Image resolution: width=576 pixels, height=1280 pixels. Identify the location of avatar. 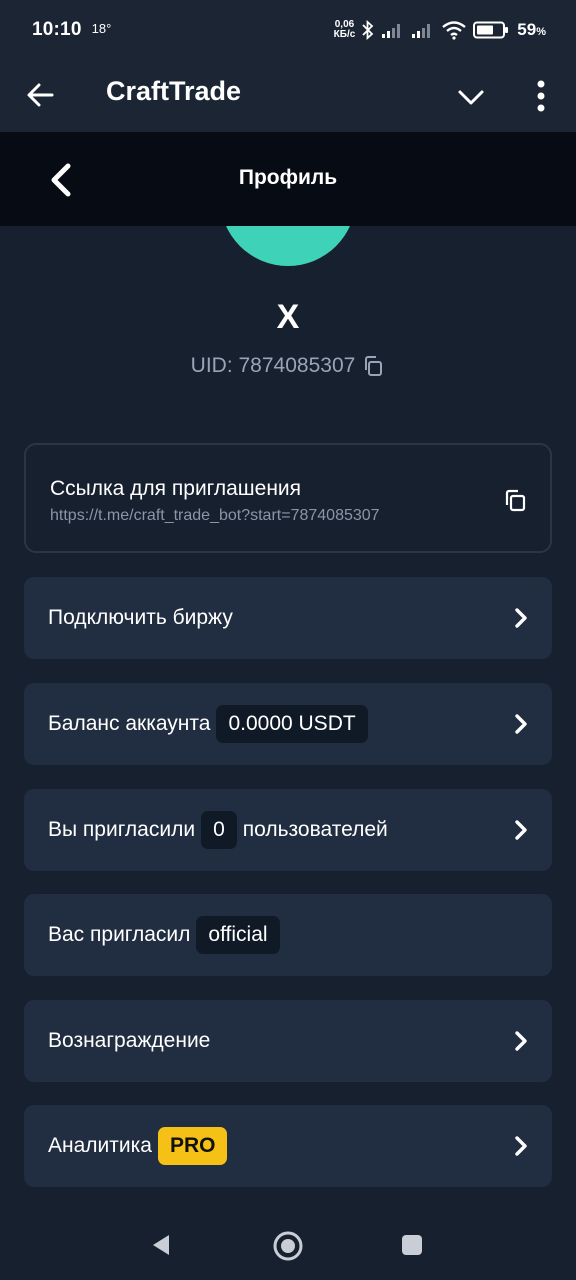
(288, 246).